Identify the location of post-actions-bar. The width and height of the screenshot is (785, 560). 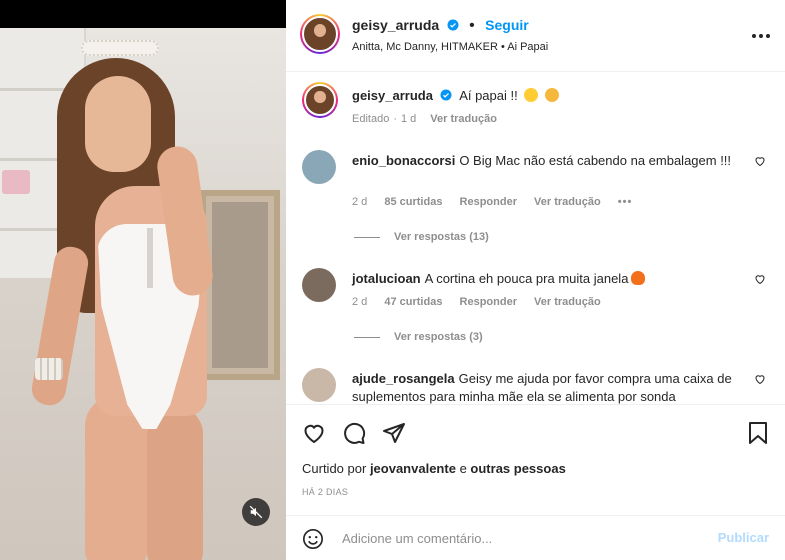
(535, 433).